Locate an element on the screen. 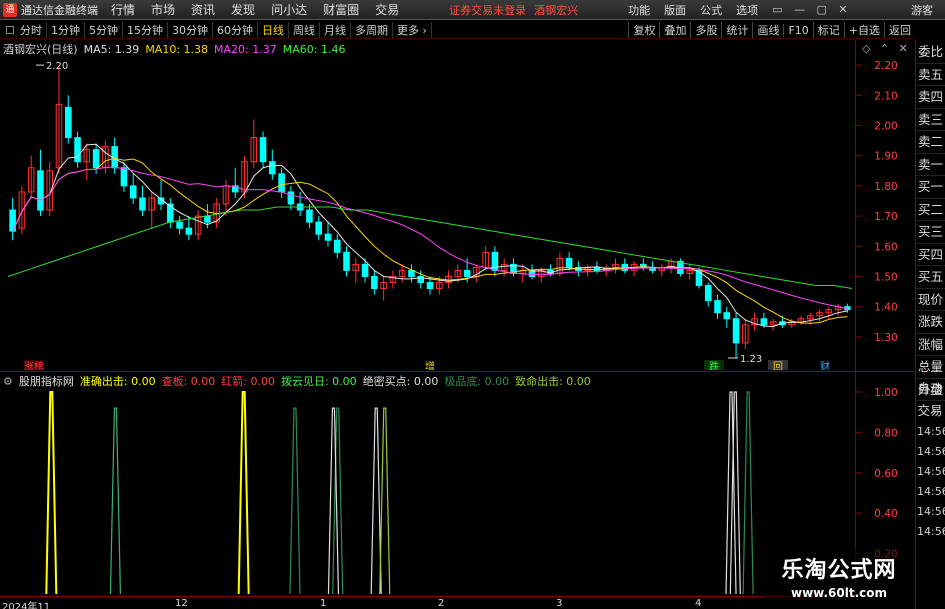  pane-divider is located at coordinates (457, 371).